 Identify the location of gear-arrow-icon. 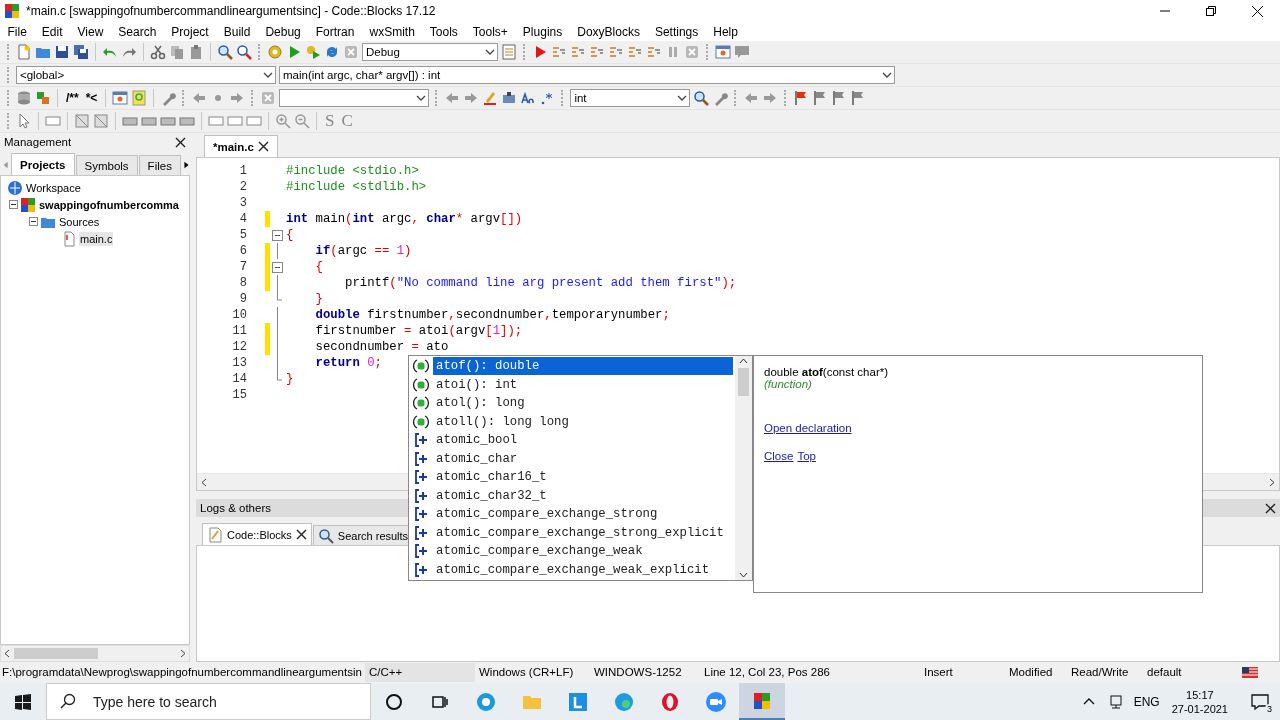
(313, 52).